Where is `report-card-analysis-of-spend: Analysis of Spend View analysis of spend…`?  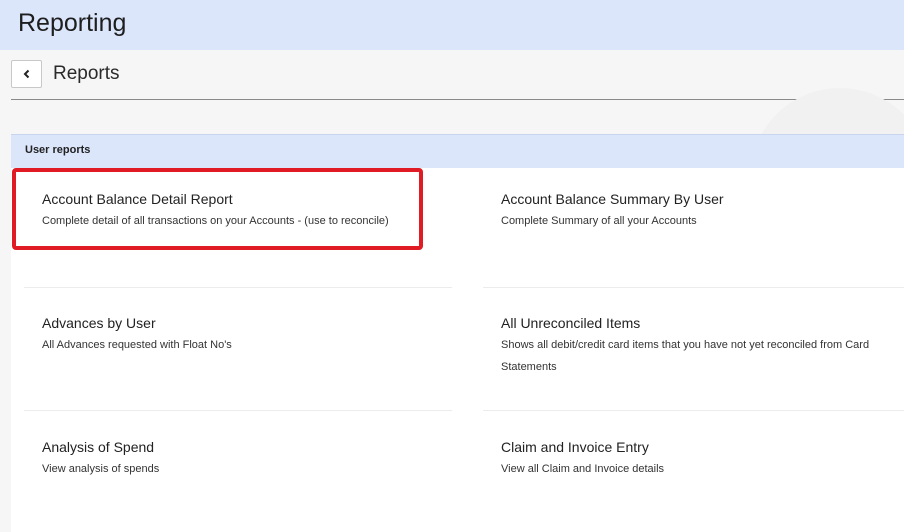
report-card-analysis-of-spend: Analysis of Spend View analysis of spend… is located at coordinates (238, 471).